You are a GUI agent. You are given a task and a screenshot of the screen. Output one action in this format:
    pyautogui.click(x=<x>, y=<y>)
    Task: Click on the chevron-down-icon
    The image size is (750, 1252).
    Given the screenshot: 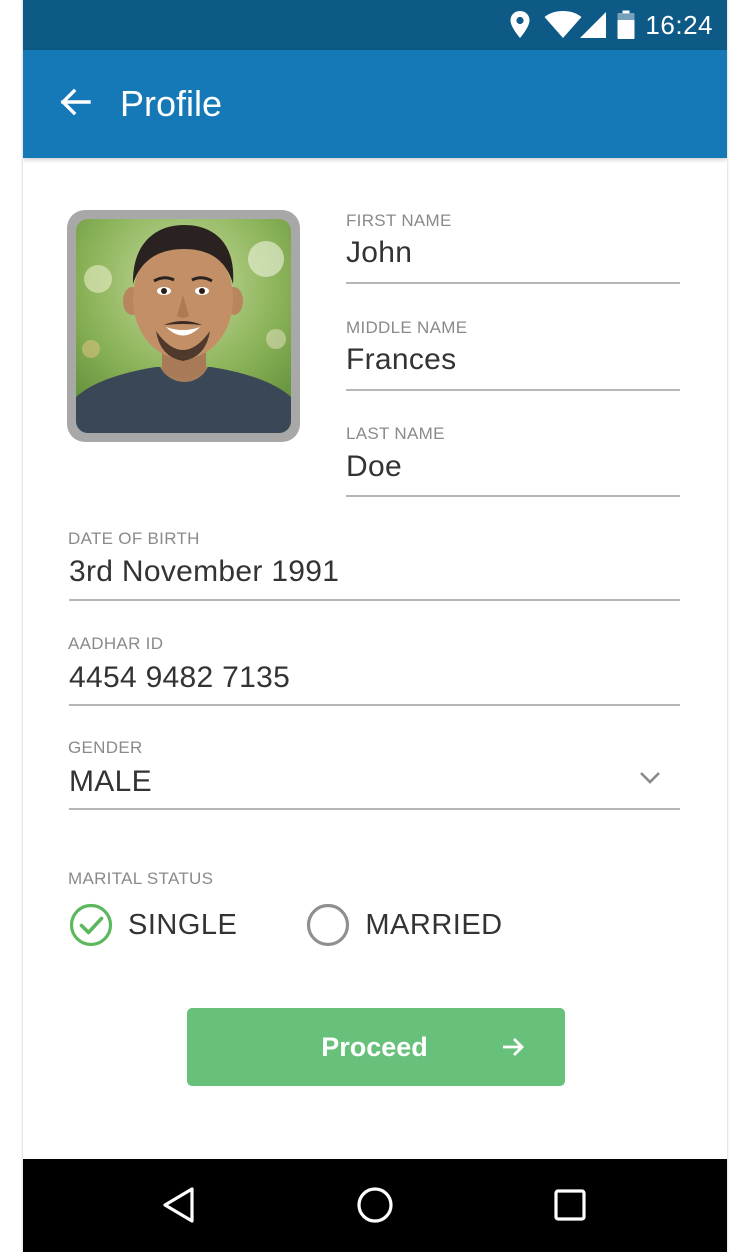 What is the action you would take?
    pyautogui.click(x=650, y=780)
    